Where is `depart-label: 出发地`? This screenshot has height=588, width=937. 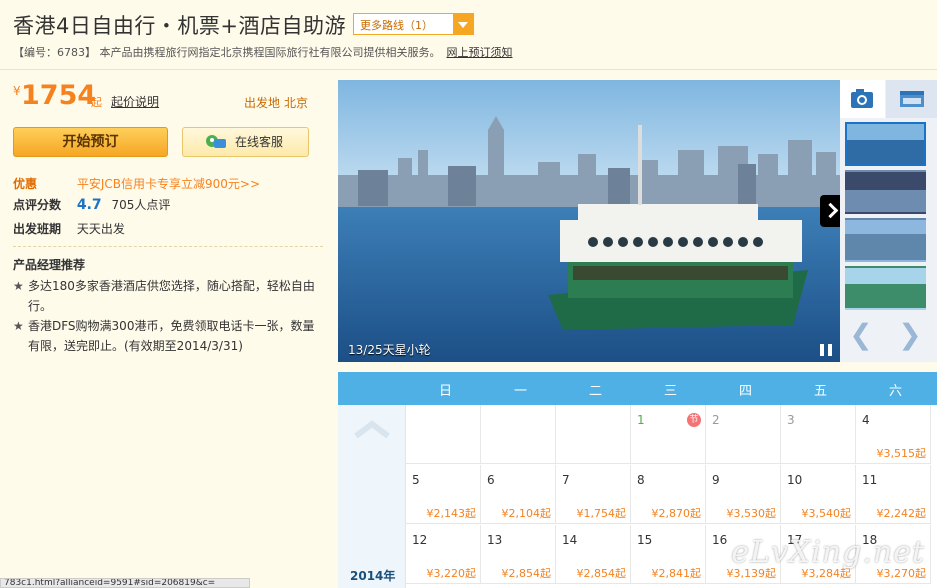 depart-label: 出发地 is located at coordinates (262, 103).